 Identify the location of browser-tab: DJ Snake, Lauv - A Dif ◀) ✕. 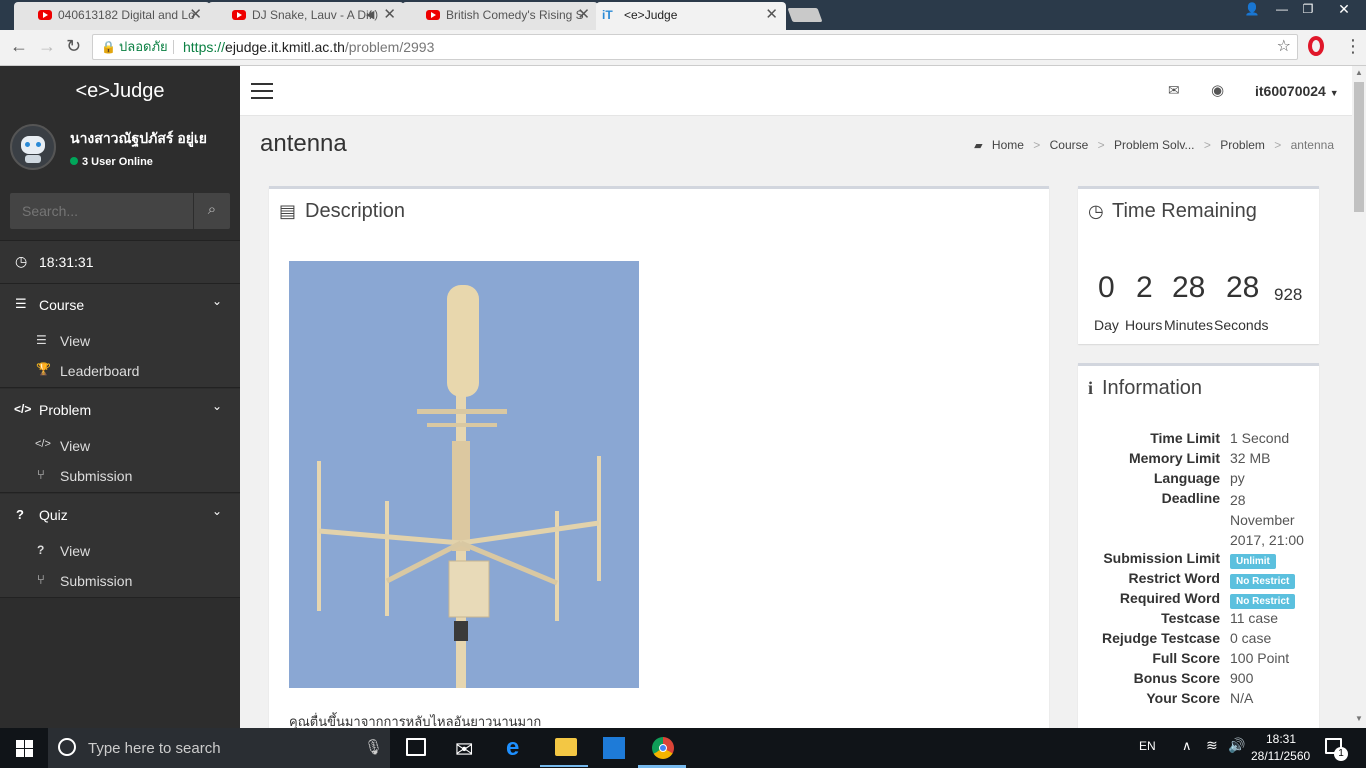
(306, 16).